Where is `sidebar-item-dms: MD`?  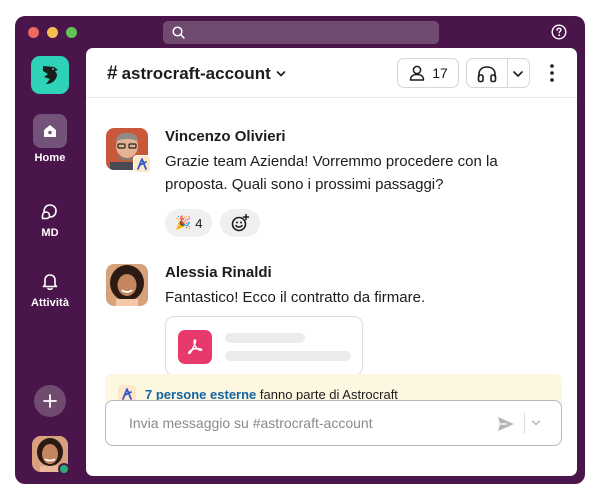
sidebar-item-dms: MD is located at coordinates (50, 219).